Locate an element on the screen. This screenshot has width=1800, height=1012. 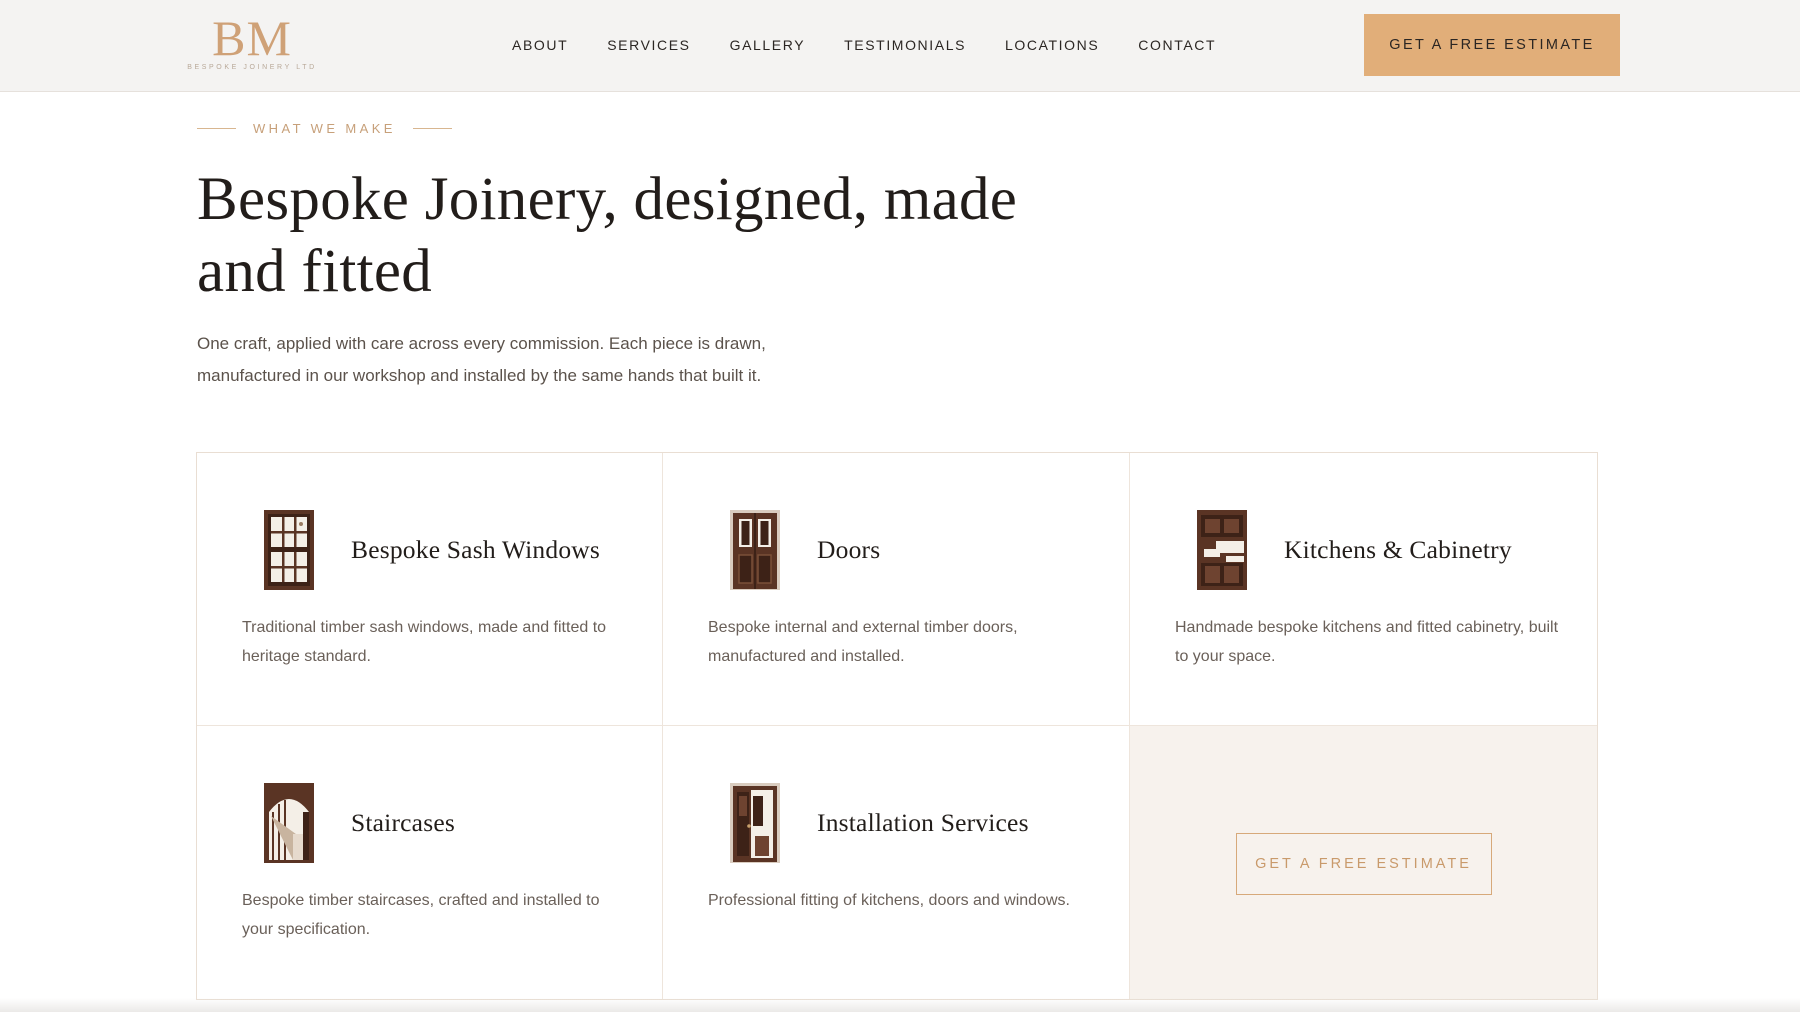
staircase-icon is located at coordinates (289, 823).